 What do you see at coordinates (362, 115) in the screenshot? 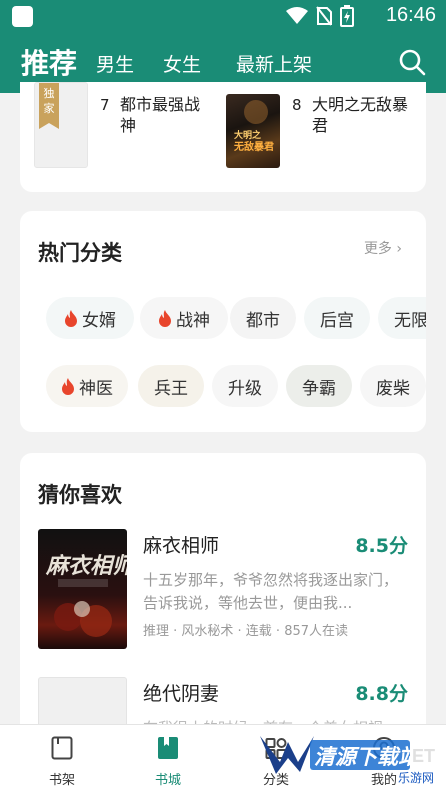
I see `rank-book-title: 大明之无敌暴君` at bounding box center [362, 115].